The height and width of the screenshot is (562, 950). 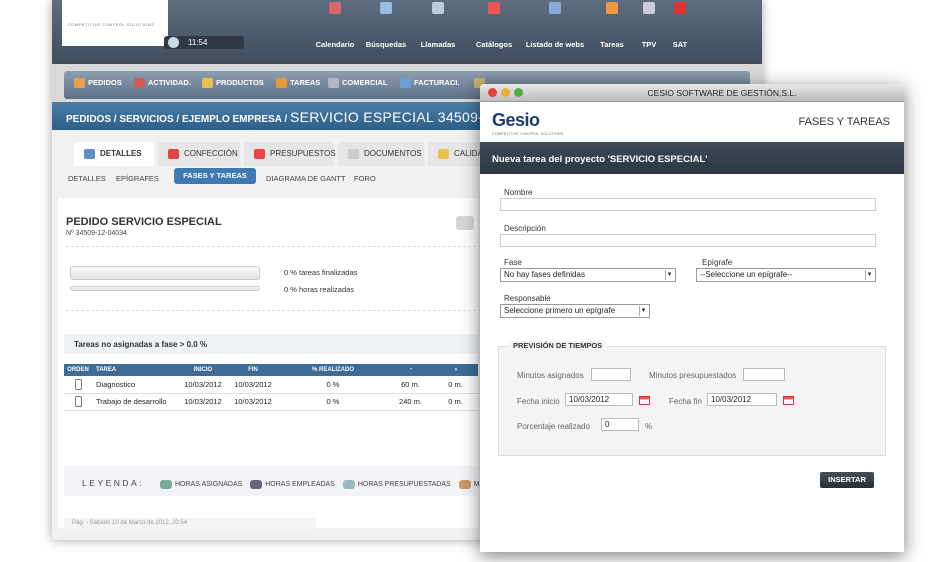 I want to click on epigrafe-select: --Seleccione un epígrafe-- ▾, so click(x=786, y=275).